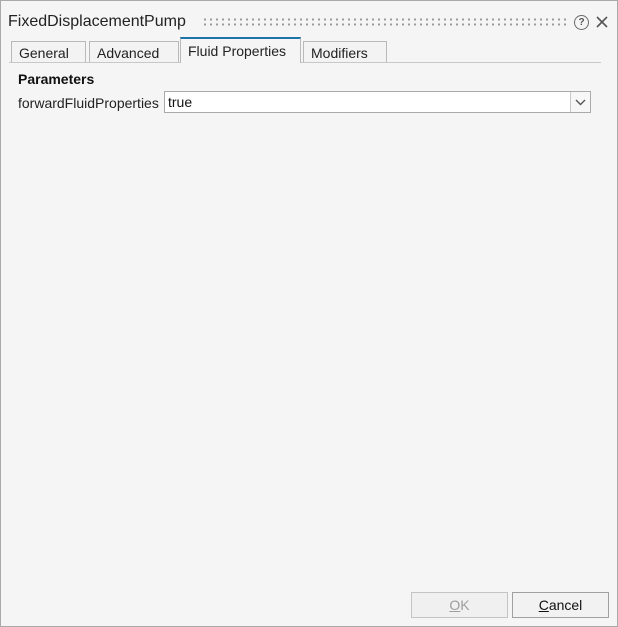 The image size is (618, 627). I want to click on cancel-mnemonic: C, so click(543, 605).